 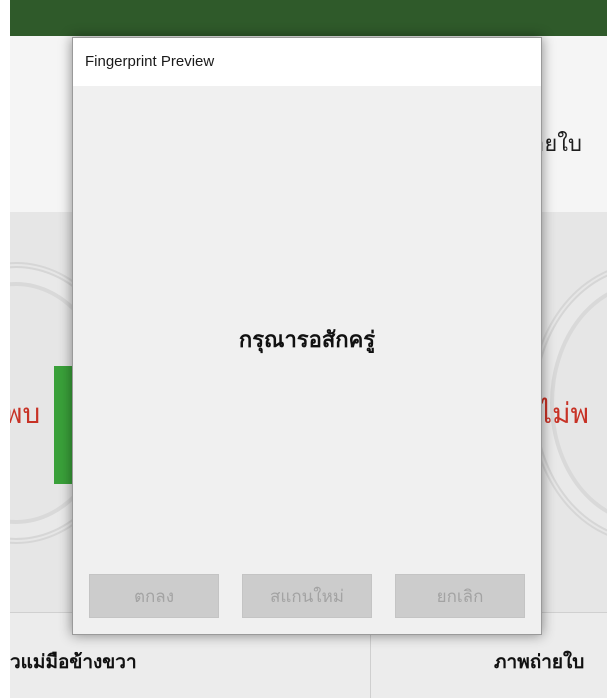 What do you see at coordinates (73, 662) in the screenshot?
I see `right-thumb-label: วแม่มือข้างขวา` at bounding box center [73, 662].